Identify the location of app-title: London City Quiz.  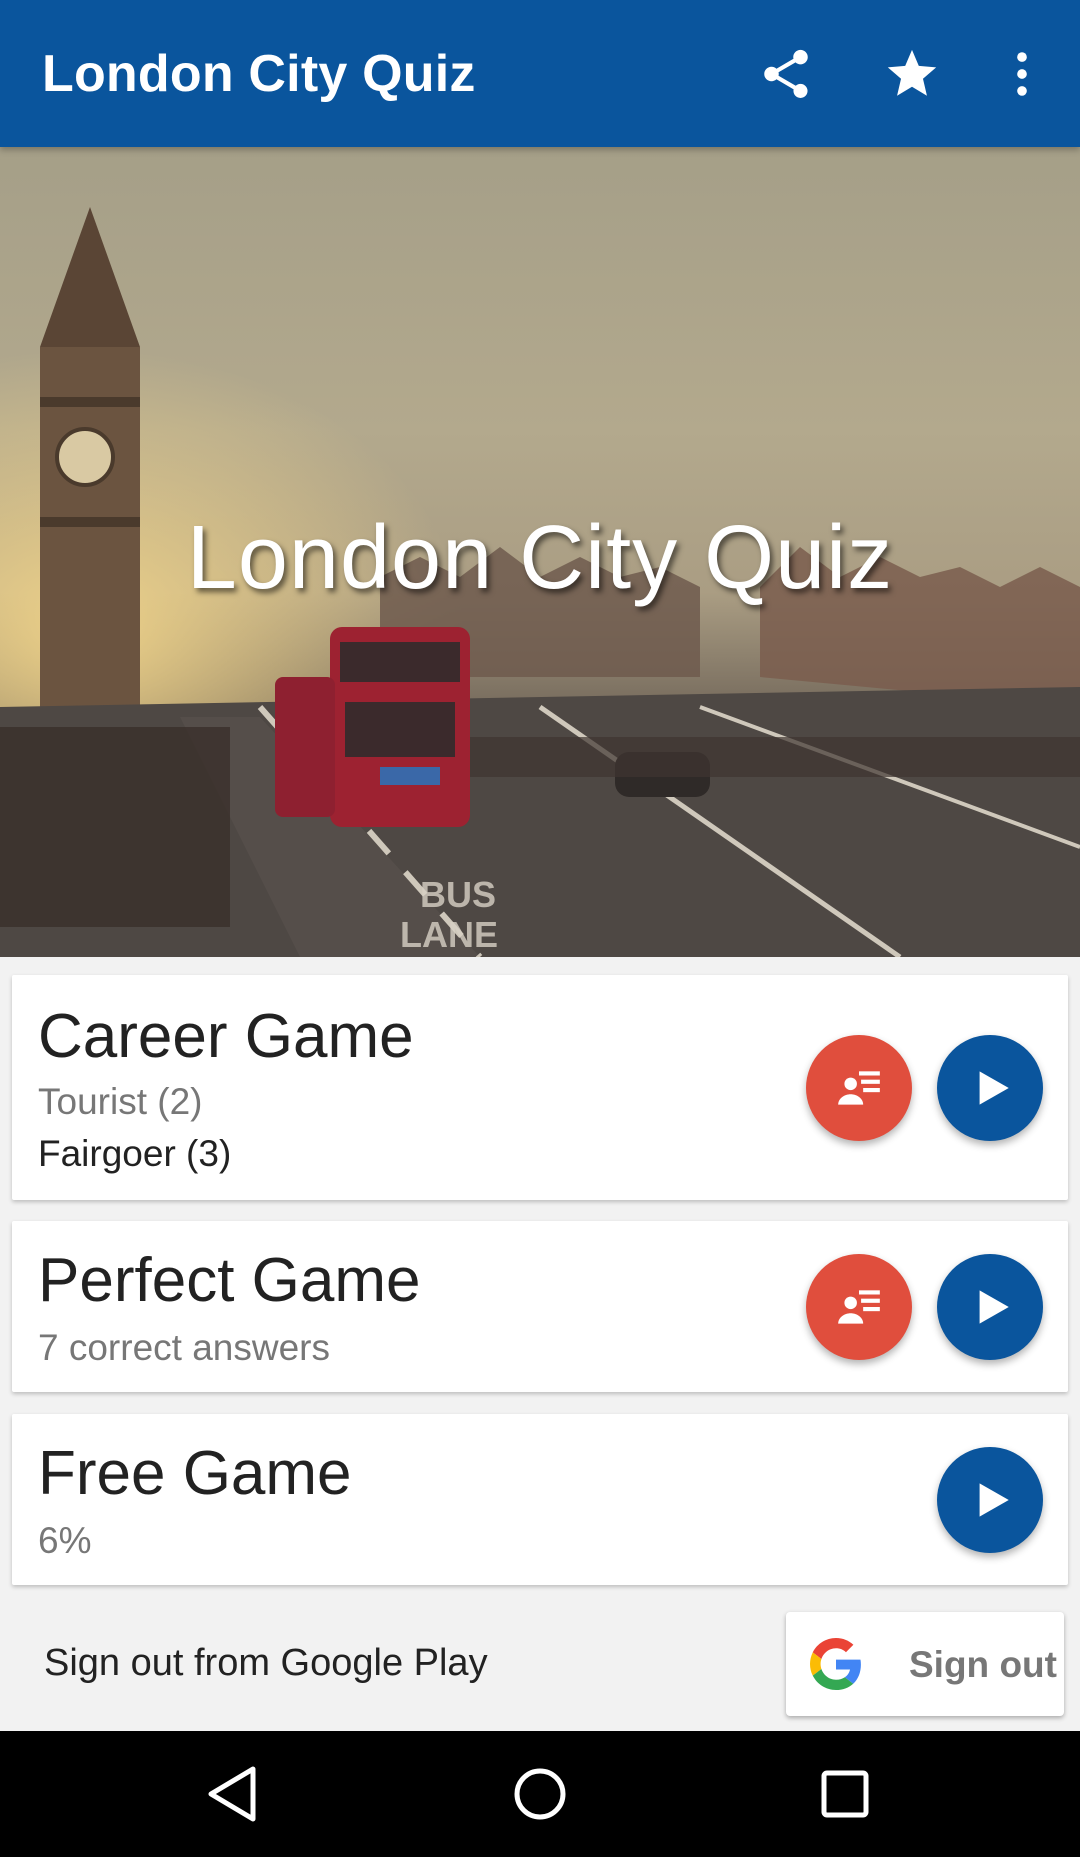
(259, 74).